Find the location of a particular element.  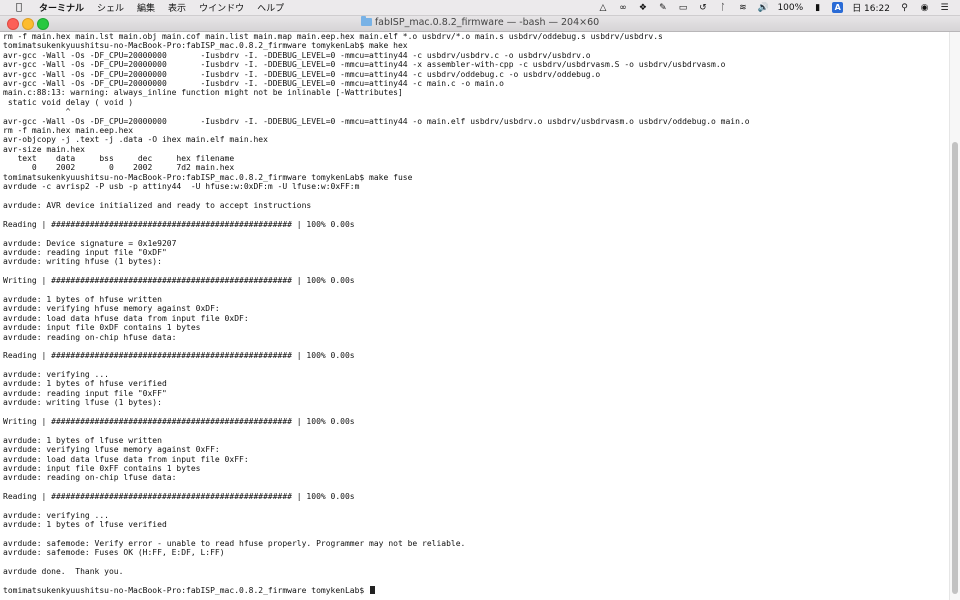

terminal-line: avrdude: 1 bytes of hfuse verified is located at coordinates (85, 384).